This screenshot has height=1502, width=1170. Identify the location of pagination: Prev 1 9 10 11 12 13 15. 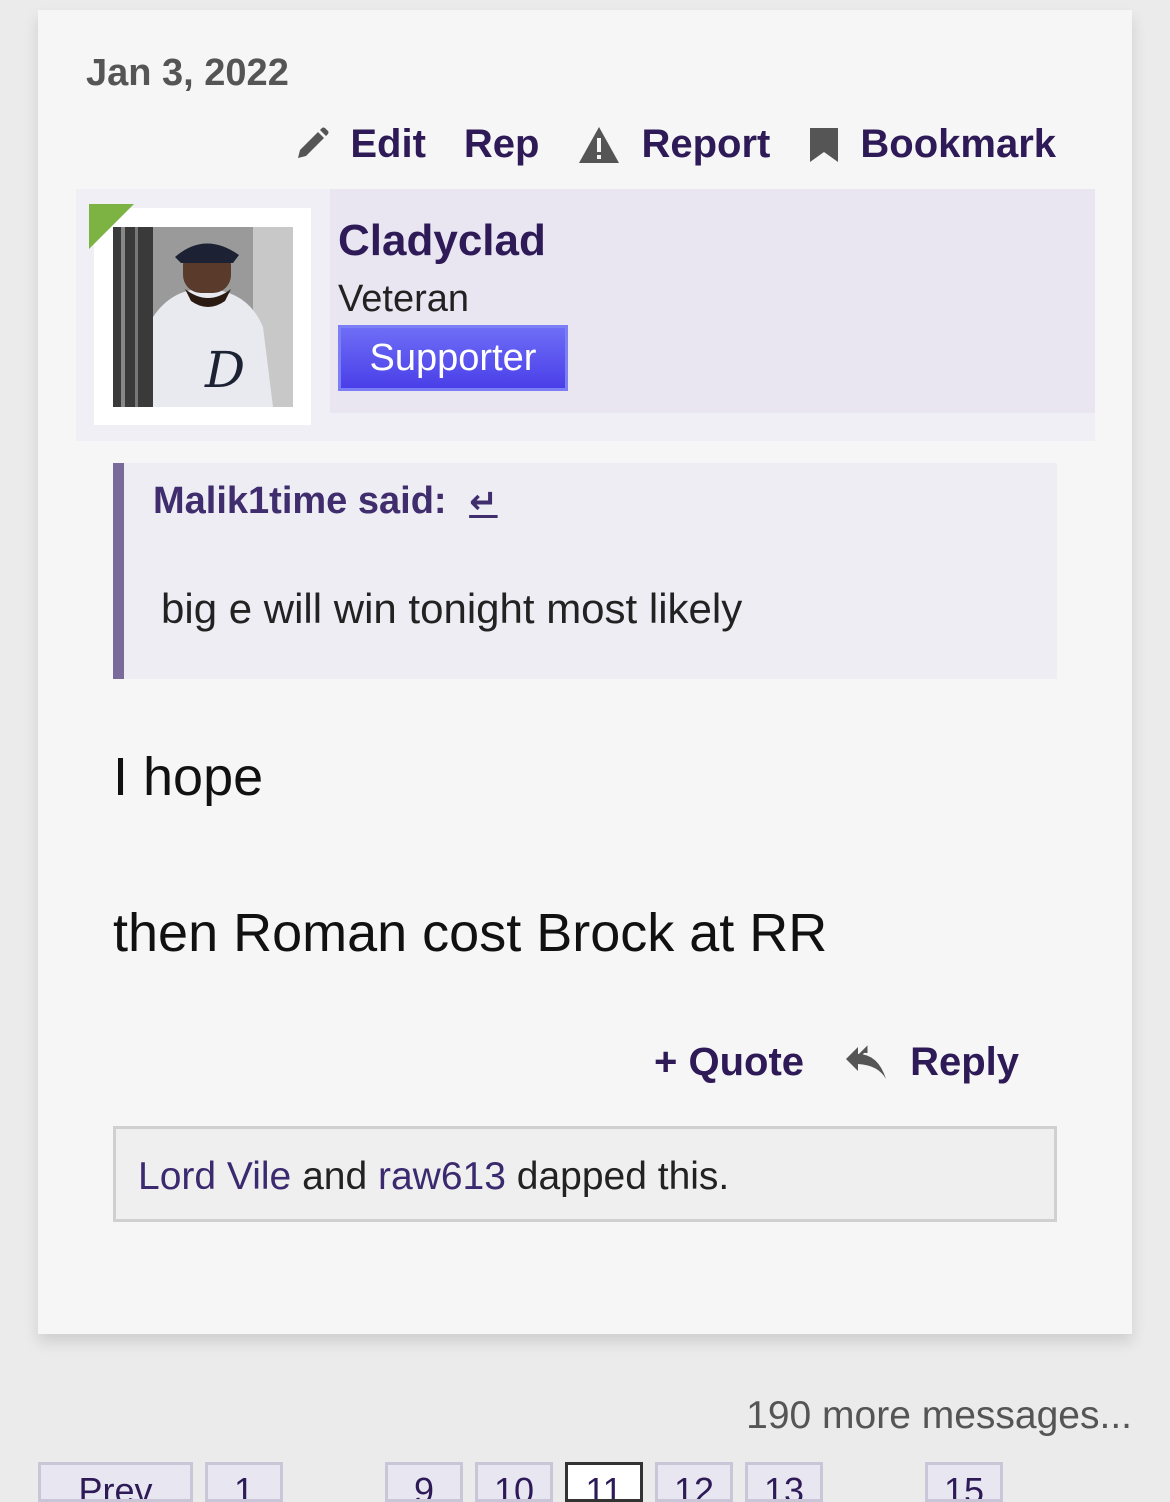
(585, 1482).